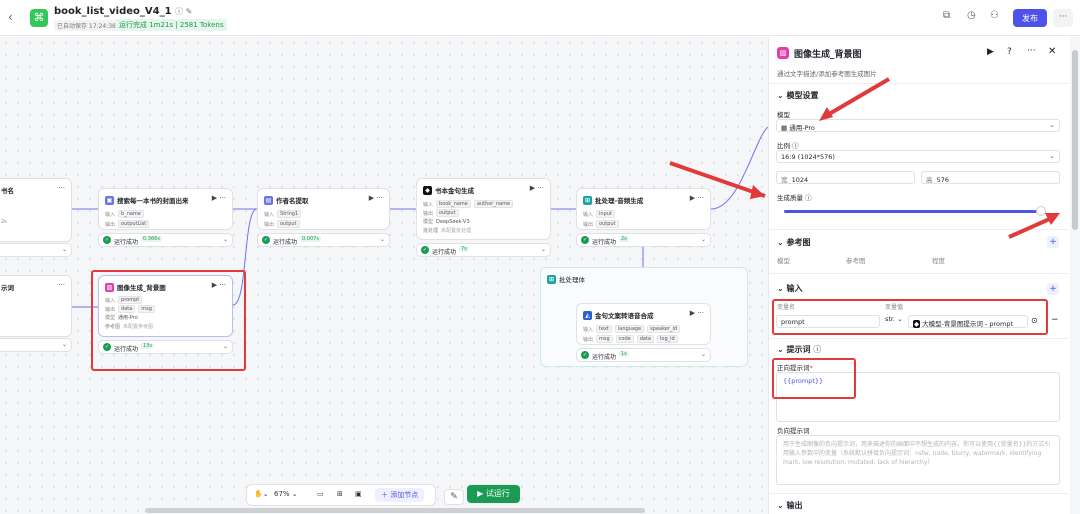 The width and height of the screenshot is (1080, 514). I want to click on pointer-icon: ✋⌄, so click(261, 494).